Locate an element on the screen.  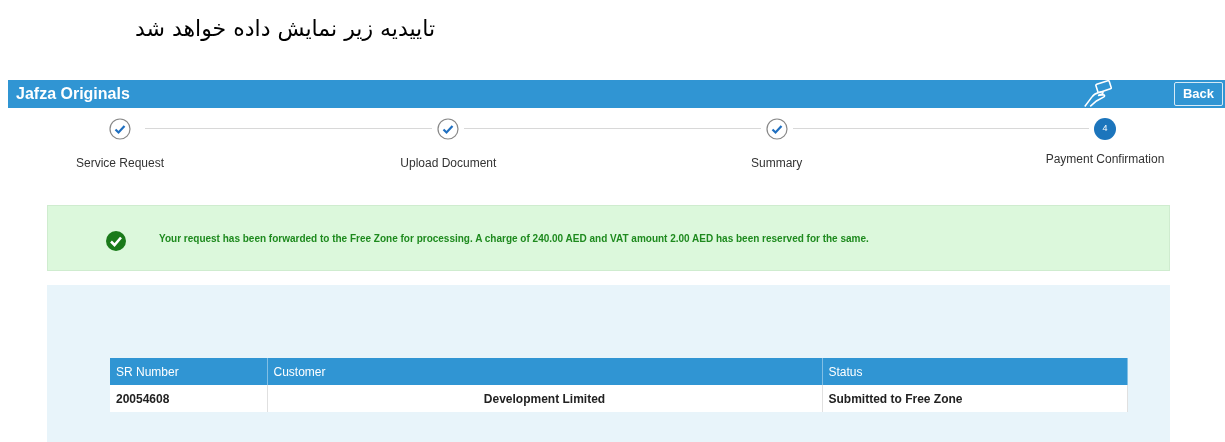
app-title: Jafza Originals is located at coordinates (73, 94).